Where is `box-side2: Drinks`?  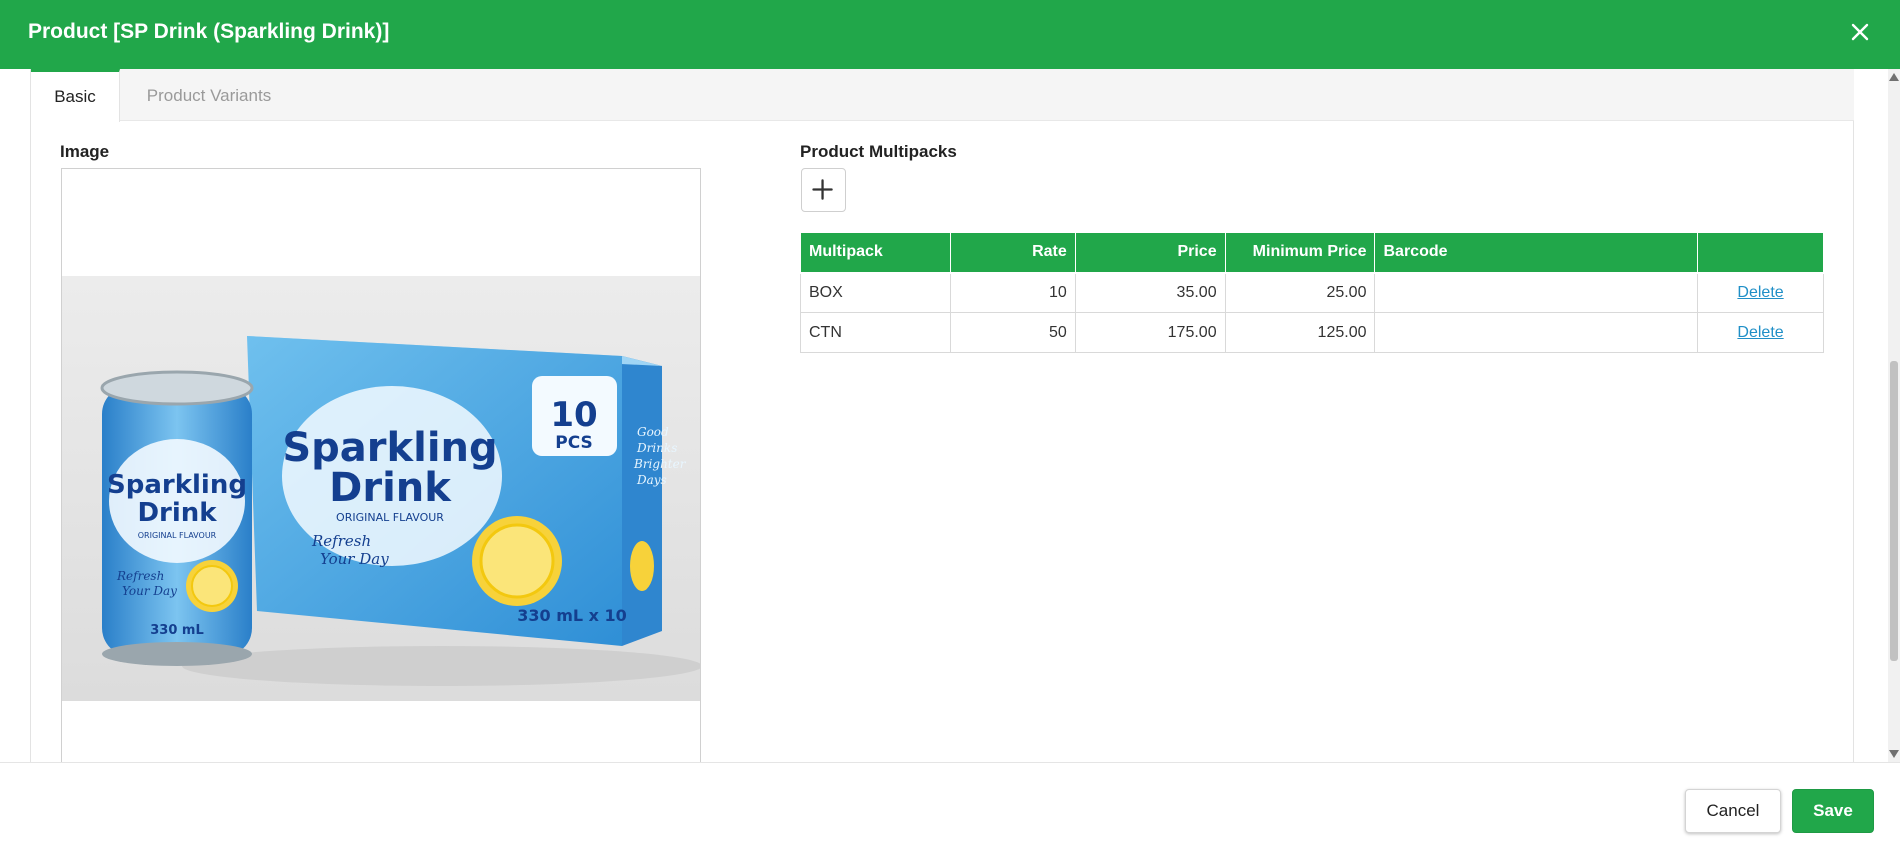
box-side2: Drinks is located at coordinates (656, 448).